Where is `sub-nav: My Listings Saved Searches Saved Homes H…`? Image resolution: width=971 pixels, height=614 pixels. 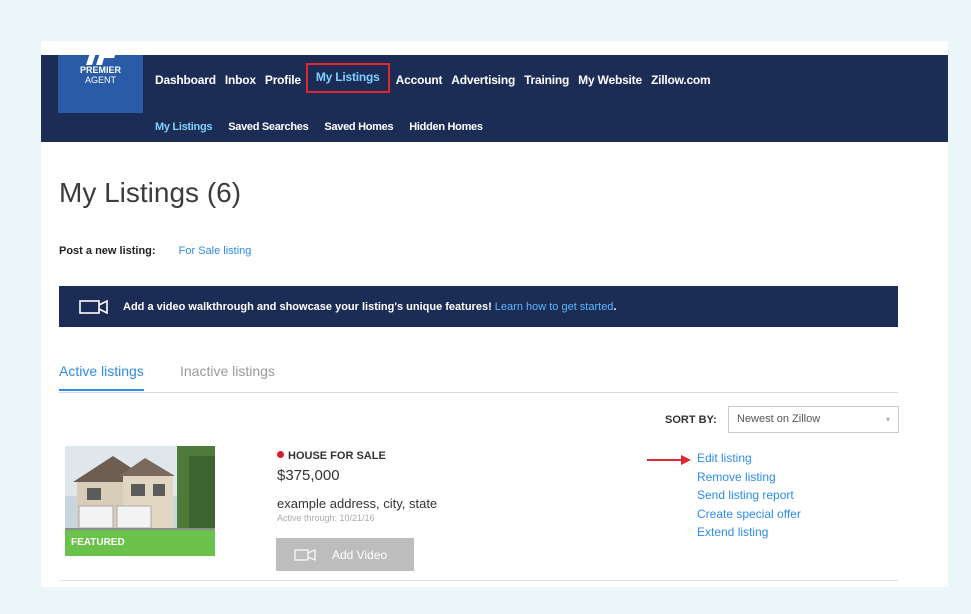 sub-nav: My Listings Saved Searches Saved Homes H… is located at coordinates (327, 127).